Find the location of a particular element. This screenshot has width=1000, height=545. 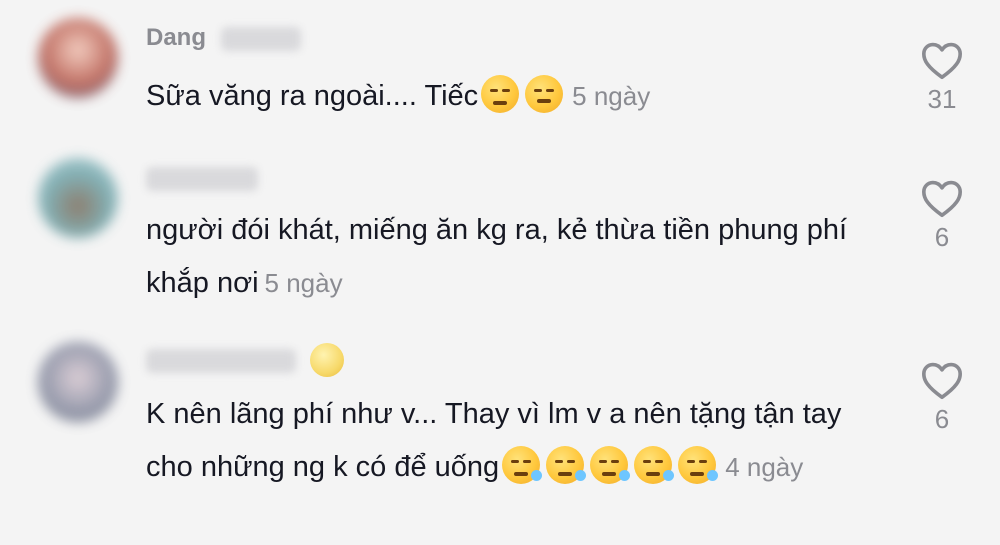

like-count: 31 is located at coordinates (942, 99).